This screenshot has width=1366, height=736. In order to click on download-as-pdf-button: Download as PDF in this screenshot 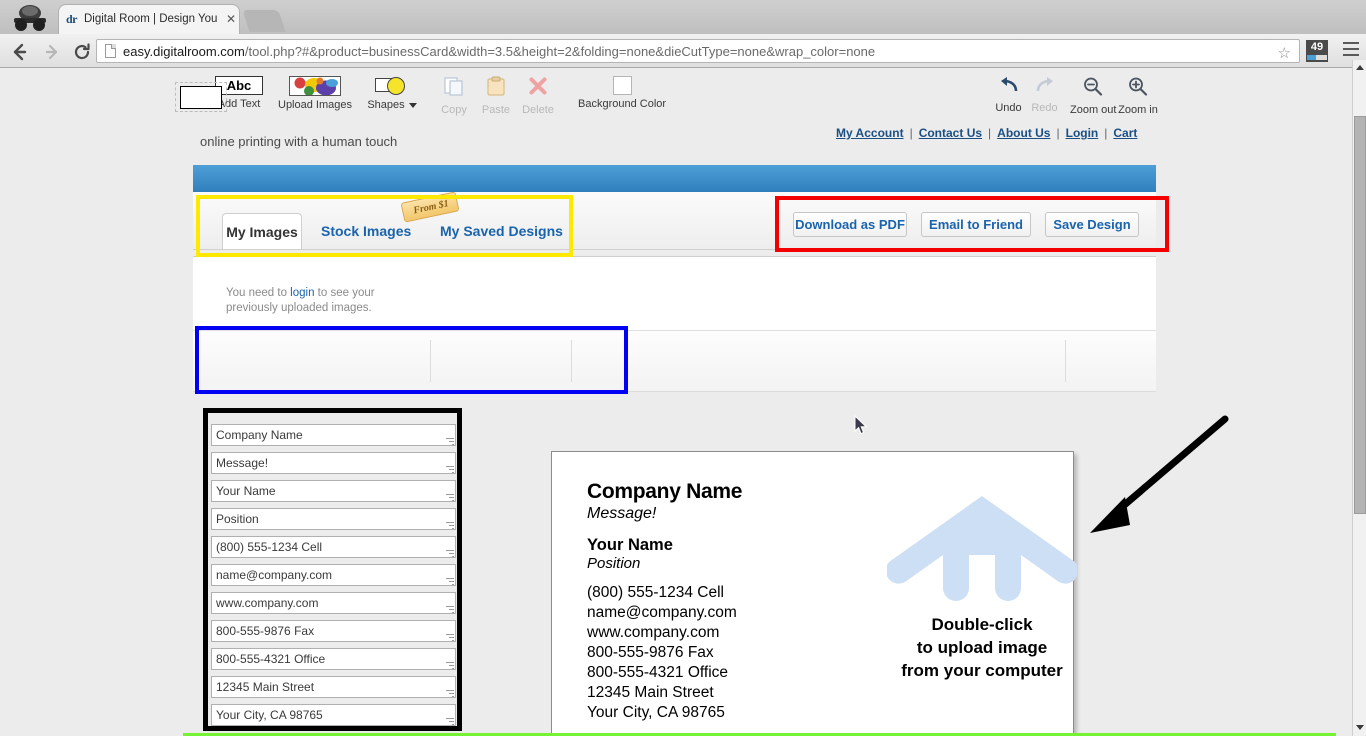, I will do `click(850, 224)`.